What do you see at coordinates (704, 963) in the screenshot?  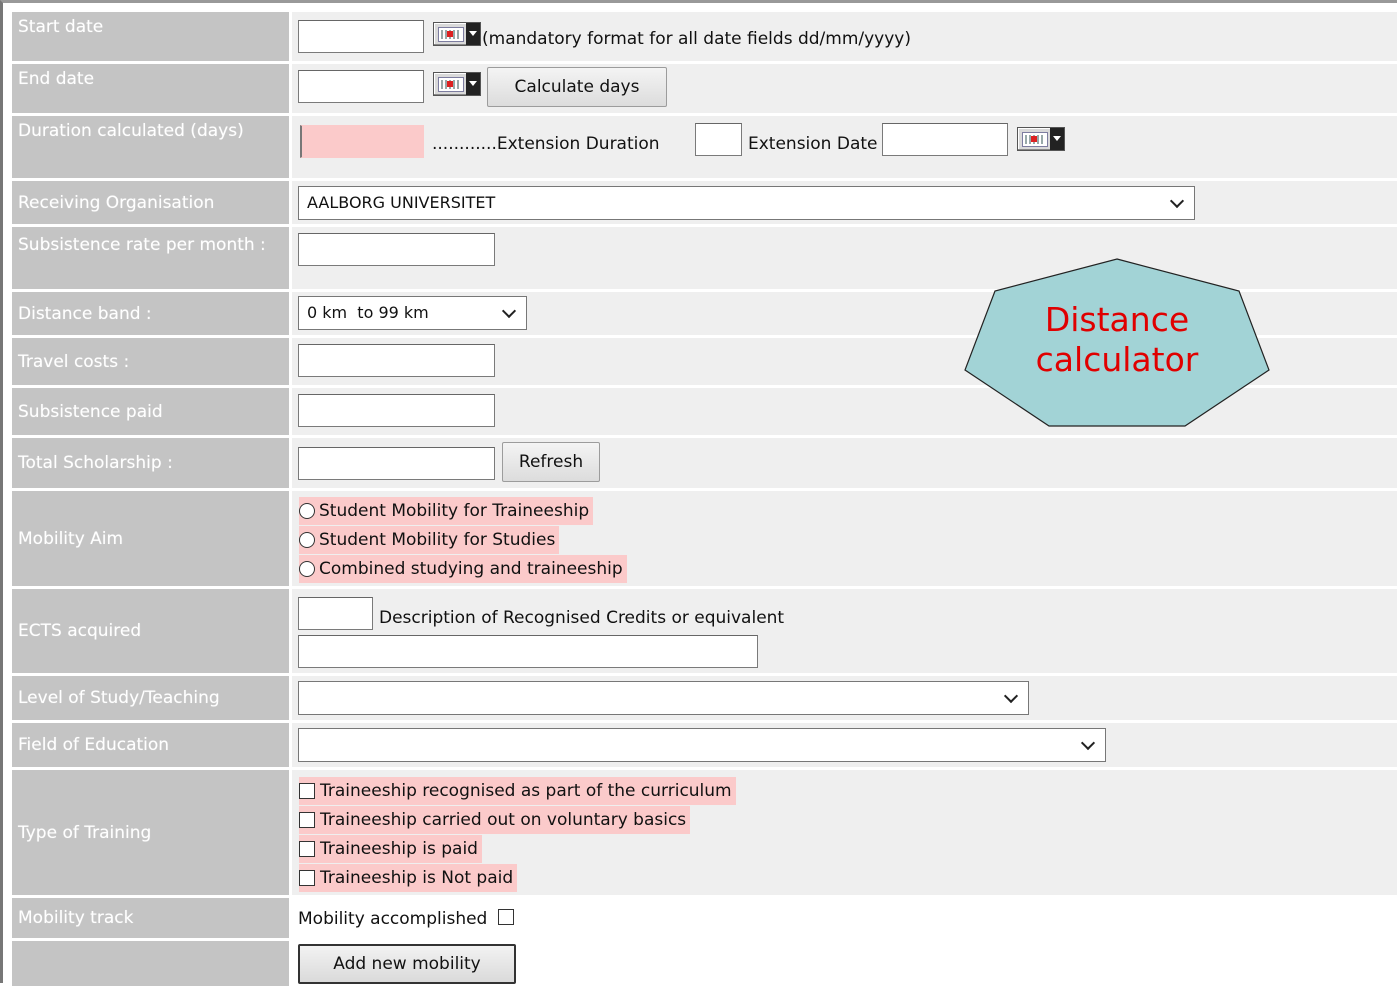 I see `row-add-mobility: Add new mobility` at bounding box center [704, 963].